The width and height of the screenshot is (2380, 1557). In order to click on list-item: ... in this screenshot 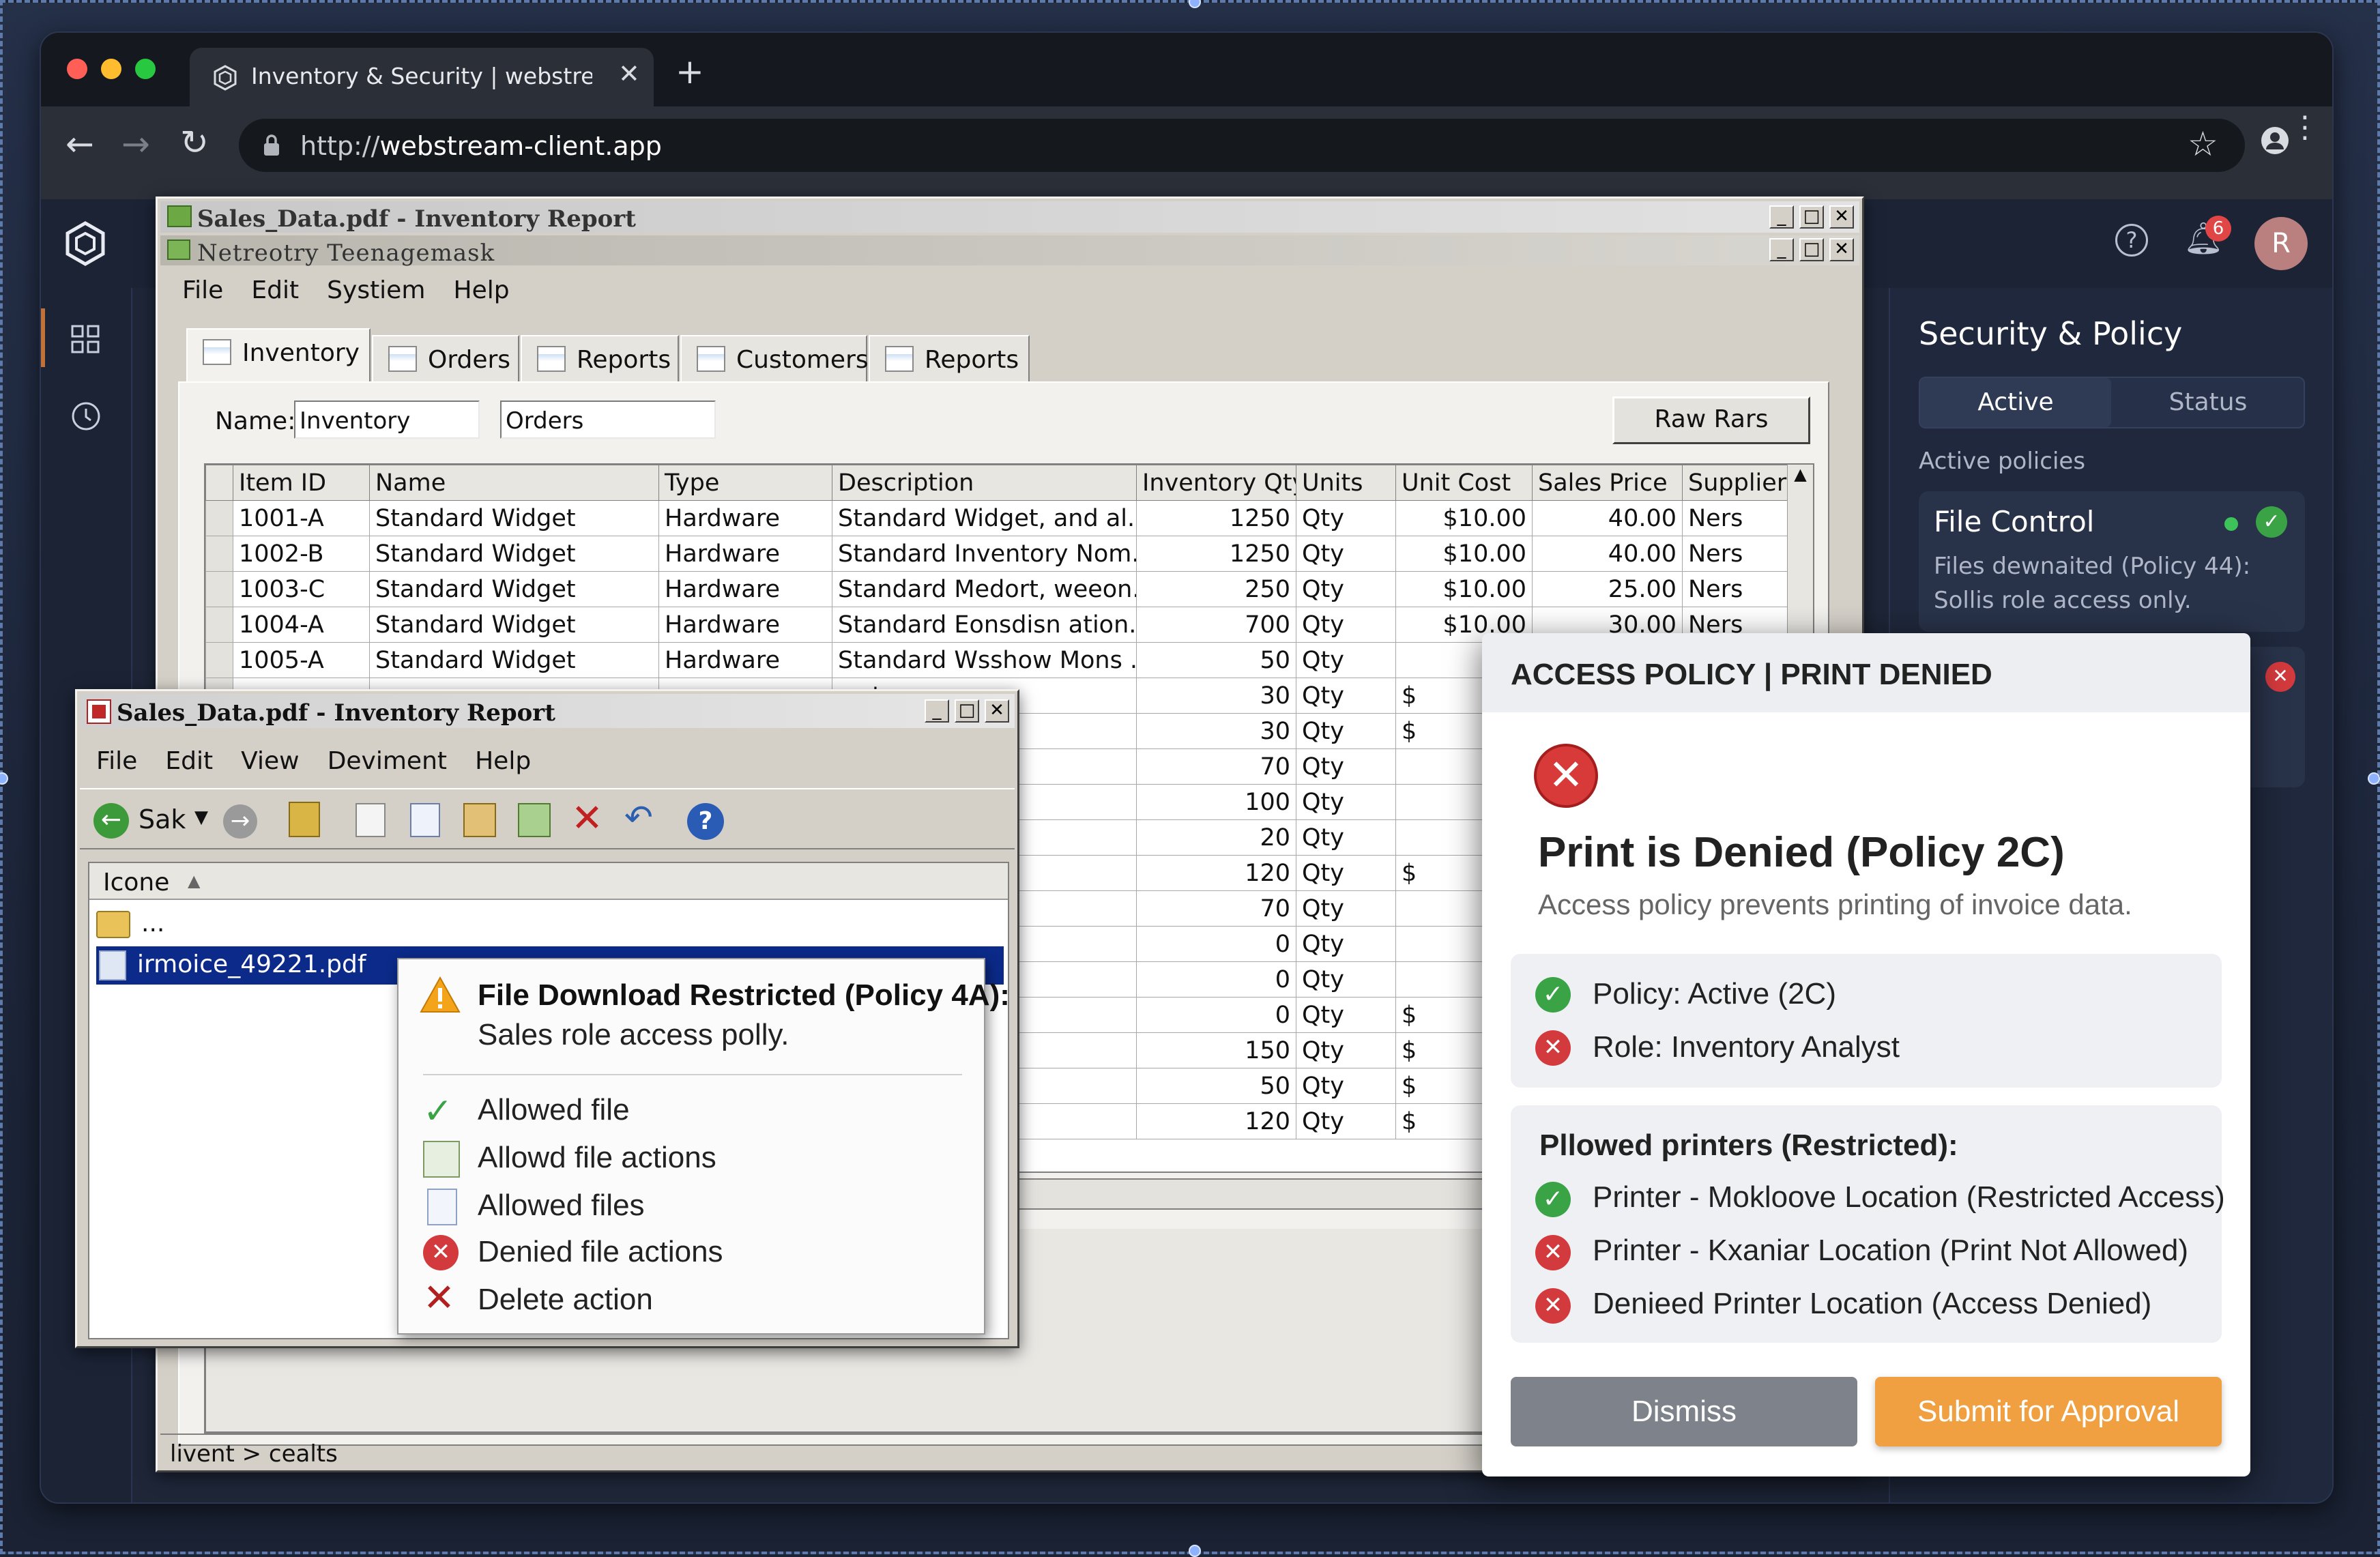, I will do `click(550, 924)`.